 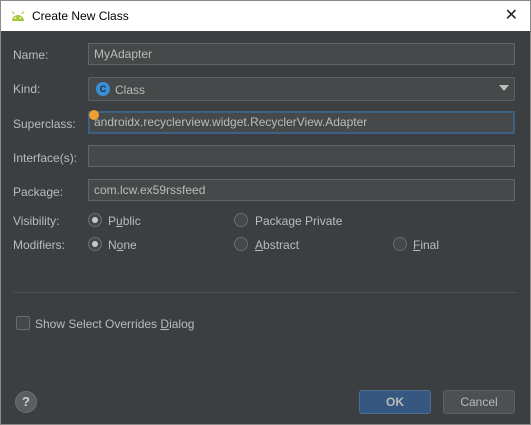 I want to click on cursor-indicator-icon, so click(x=94, y=115).